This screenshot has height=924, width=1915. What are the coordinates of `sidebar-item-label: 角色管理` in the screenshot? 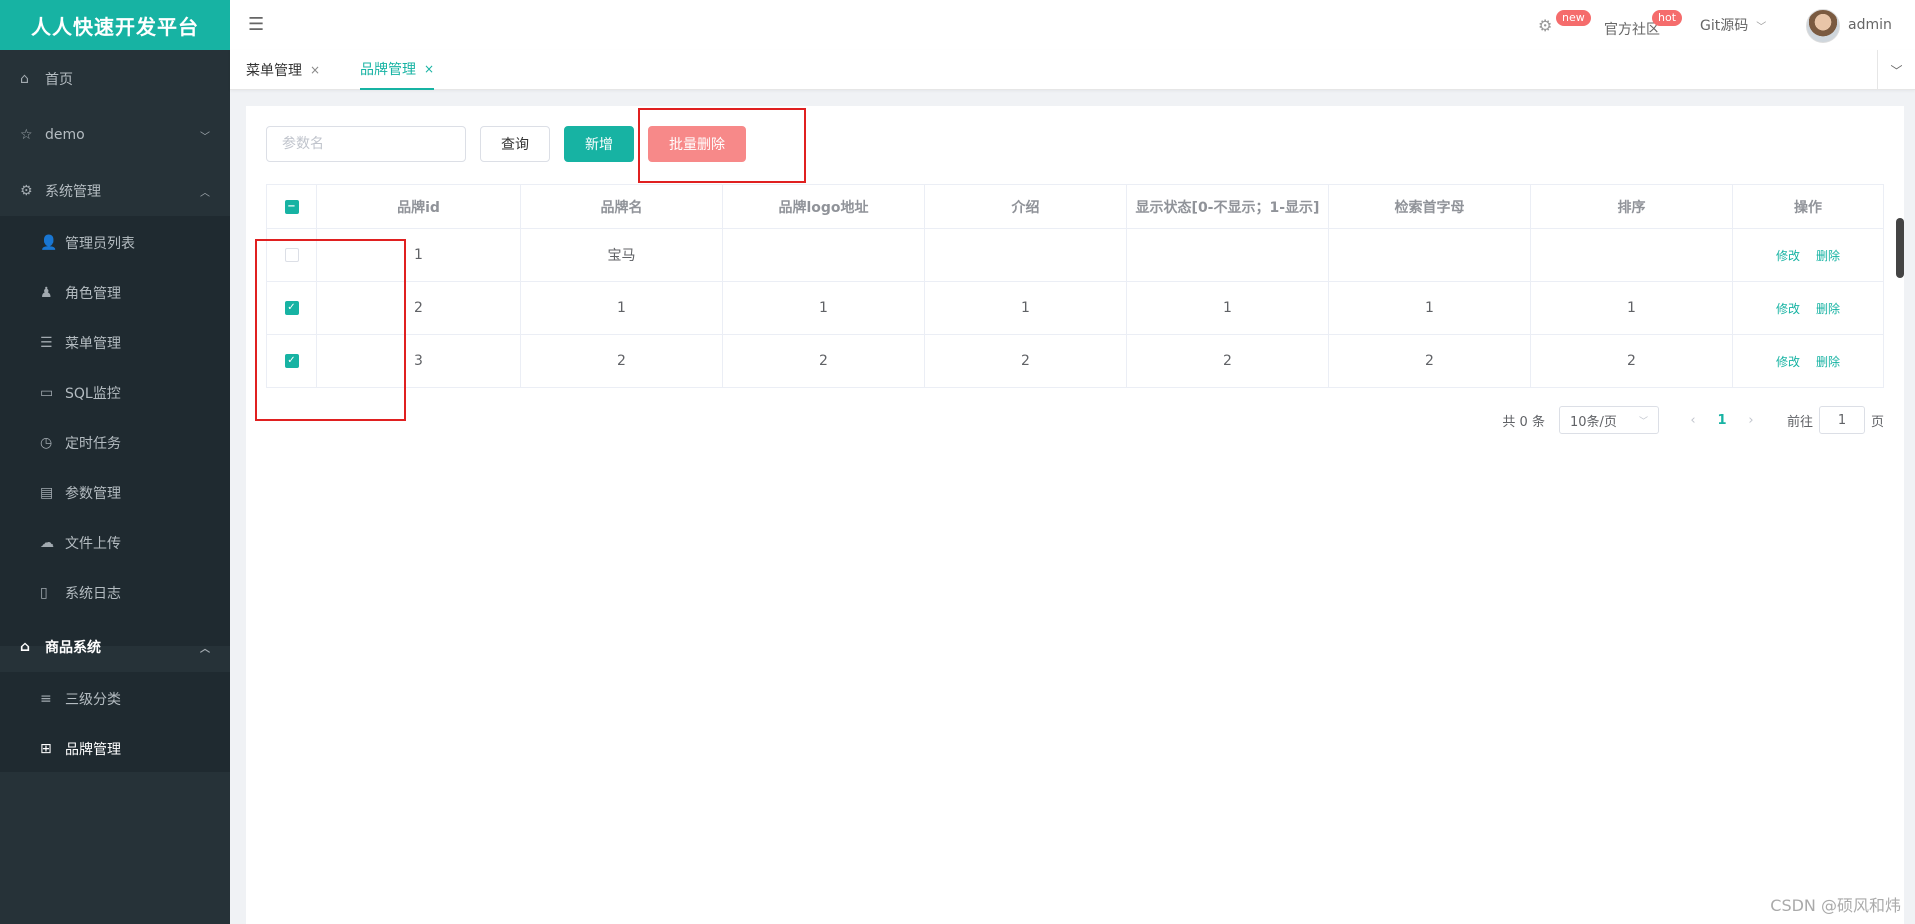 It's located at (93, 294).